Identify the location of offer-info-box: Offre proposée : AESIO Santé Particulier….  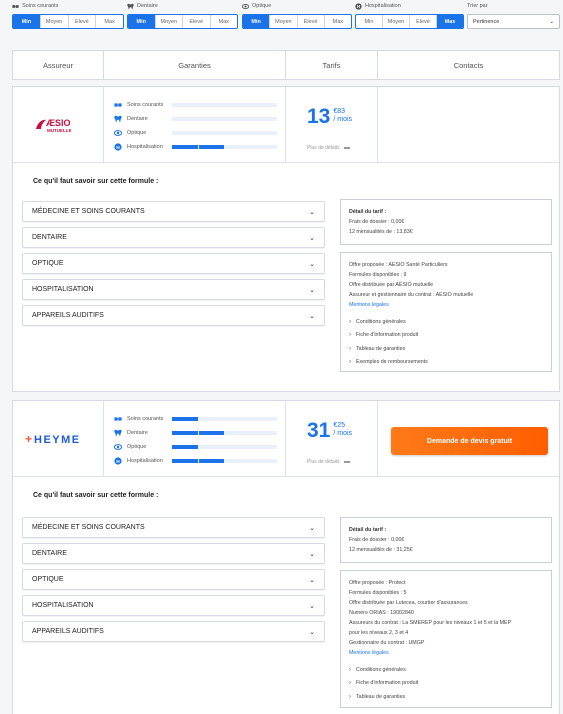
(446, 312).